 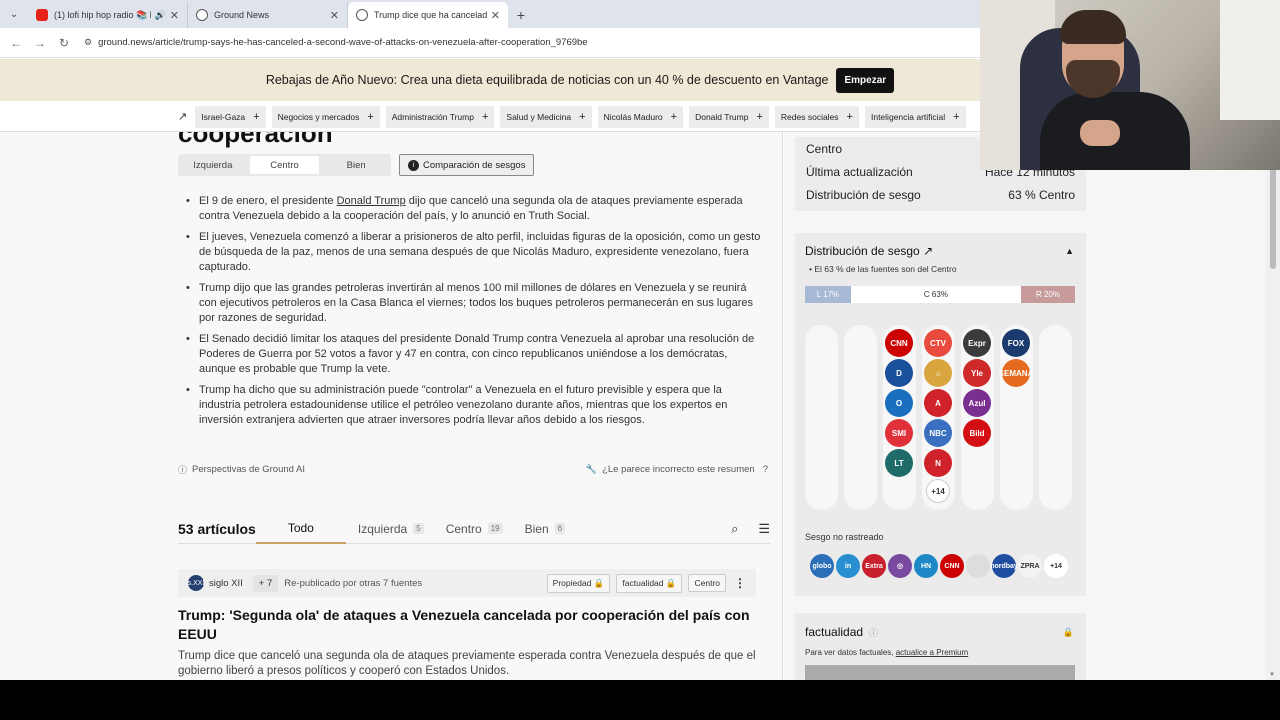 I want to click on tab-center: Centro, so click(x=284, y=165).